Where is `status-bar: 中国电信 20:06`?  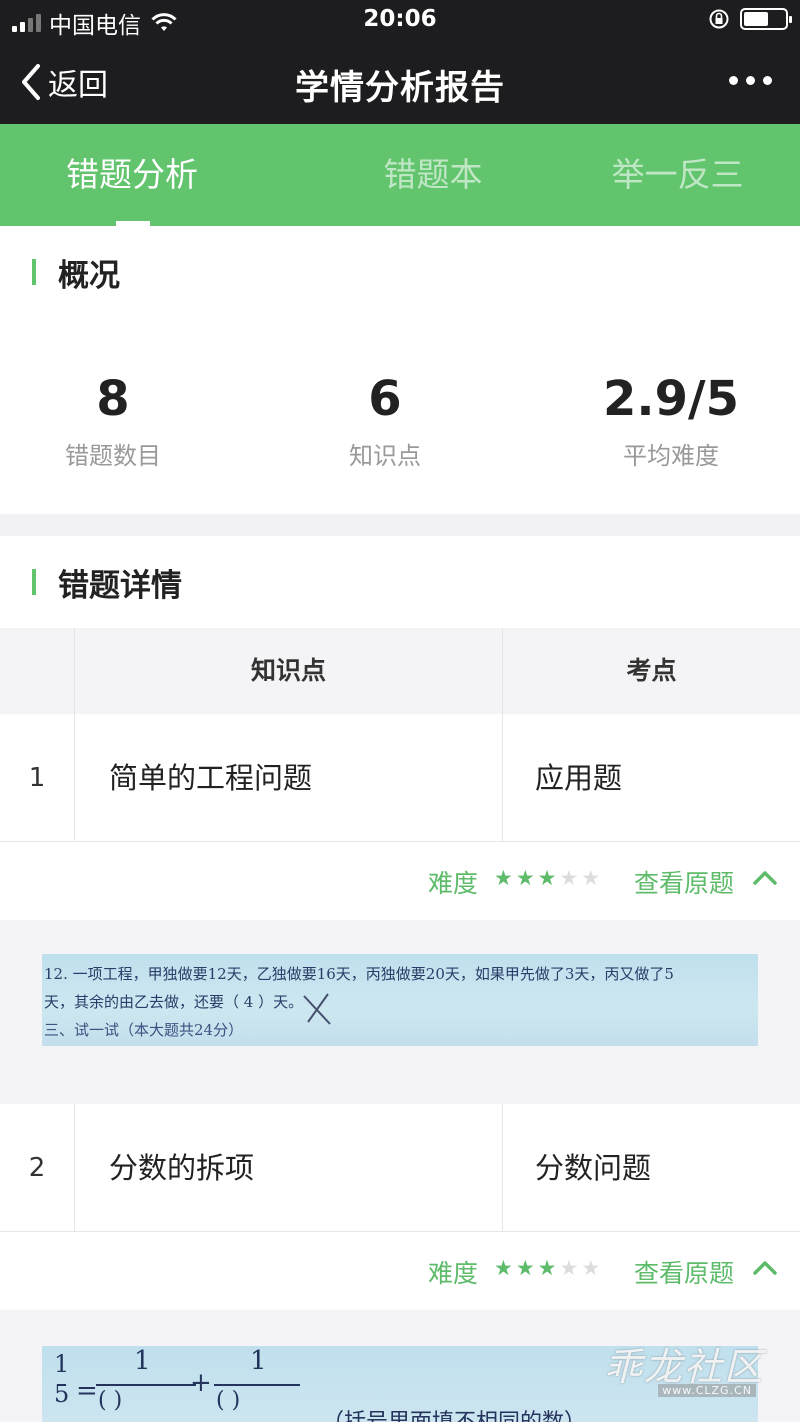
status-bar: 中国电信 20:06 is located at coordinates (400, 20).